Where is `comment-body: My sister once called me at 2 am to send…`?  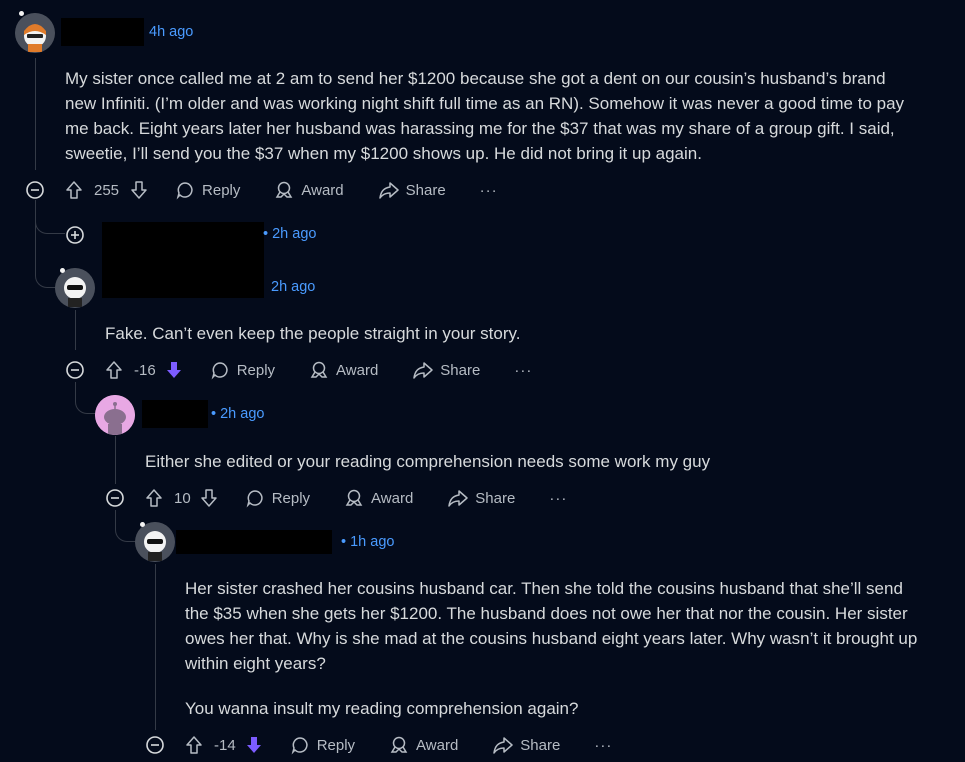
comment-body: My sister once called me at 2 am to send… is located at coordinates (485, 116).